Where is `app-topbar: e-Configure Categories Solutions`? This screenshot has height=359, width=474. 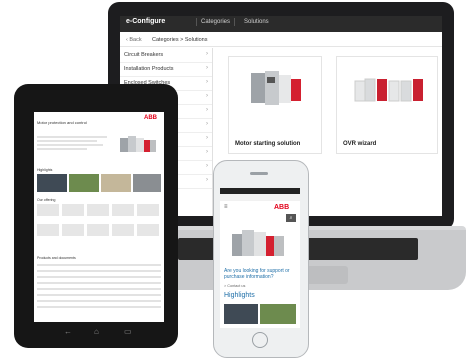 app-topbar: e-Configure Categories Solutions is located at coordinates (281, 24).